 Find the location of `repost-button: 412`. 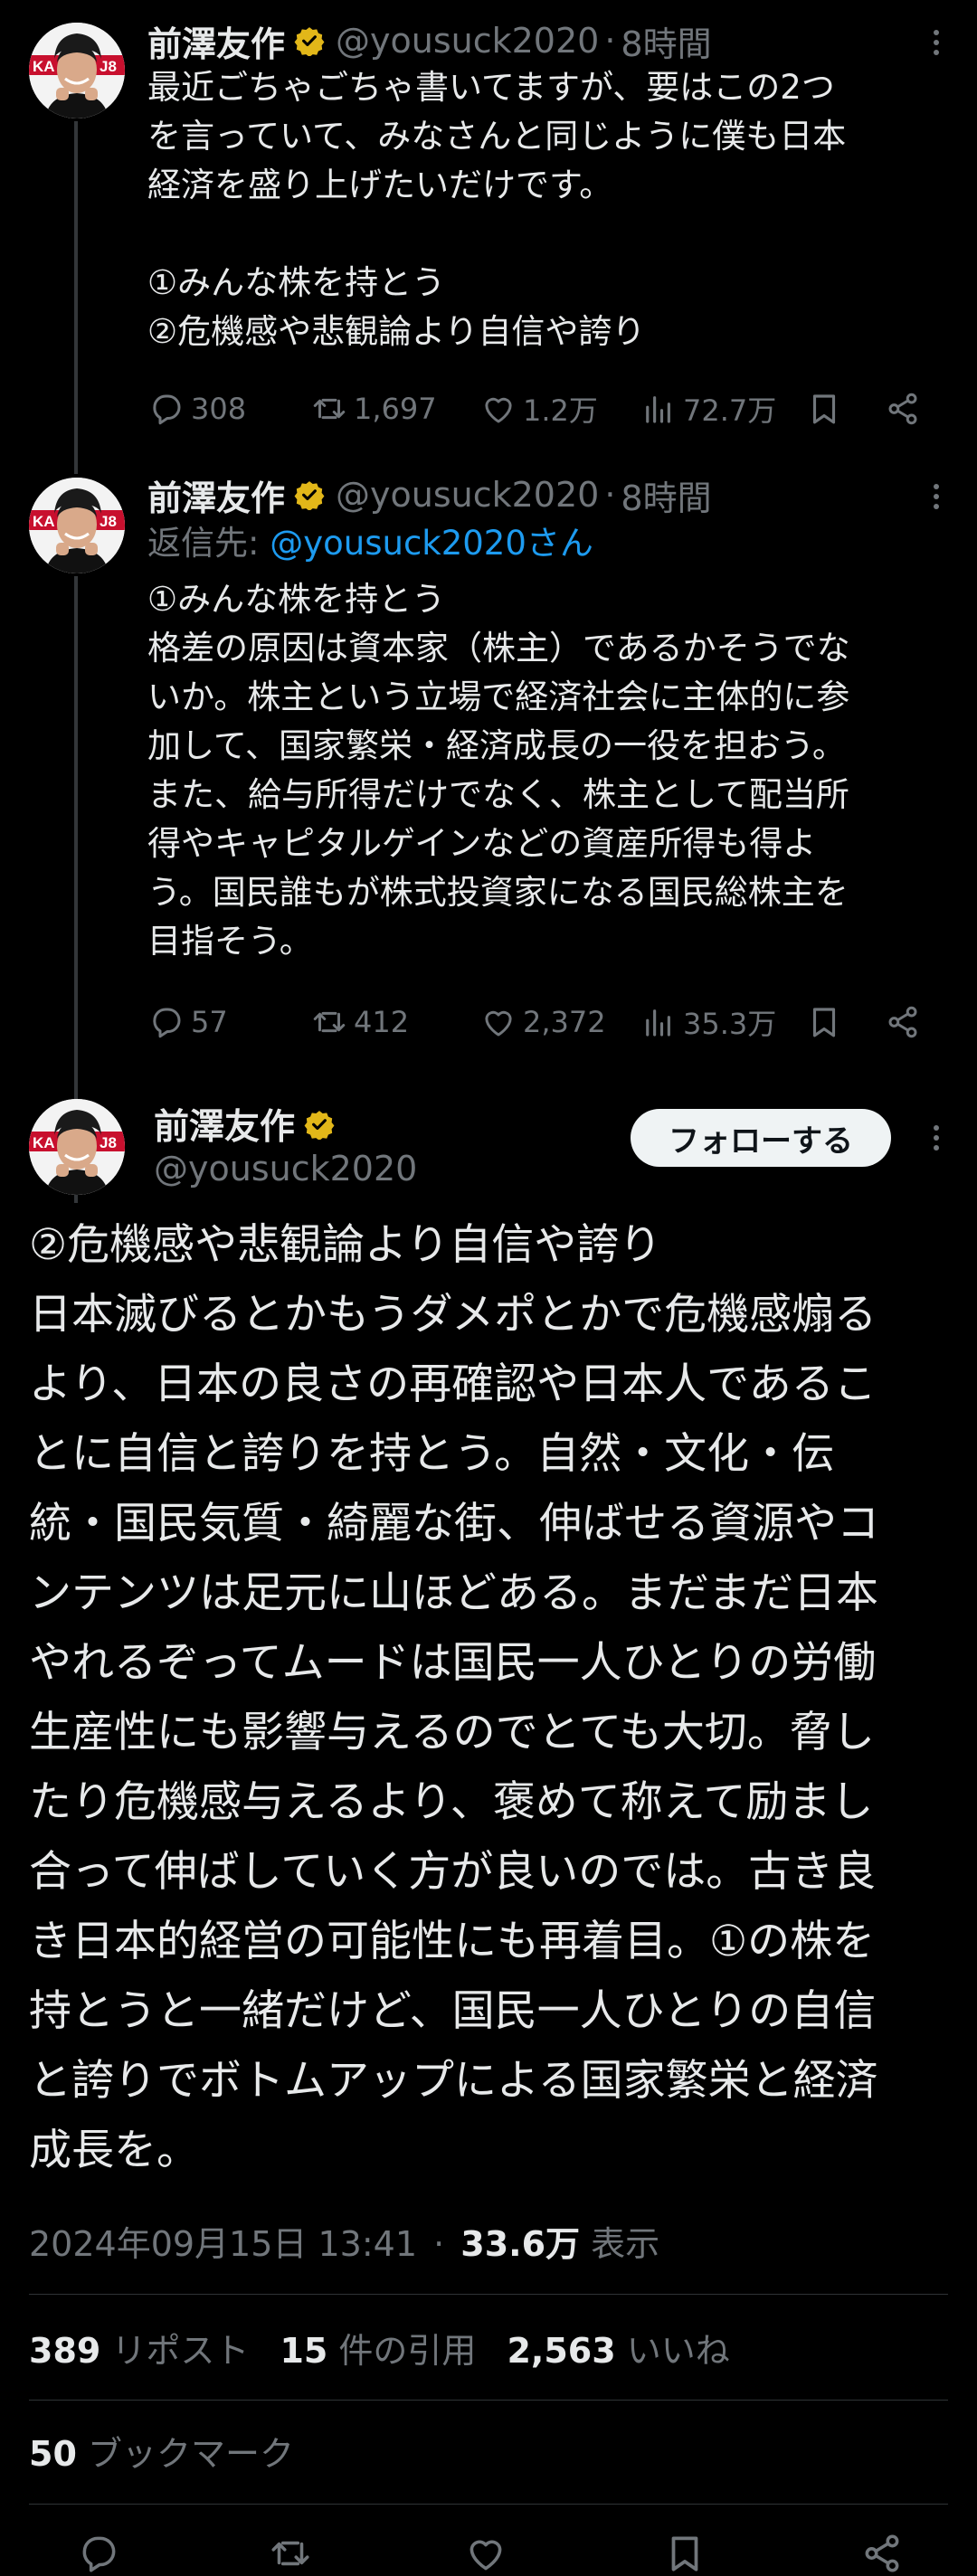

repost-button: 412 is located at coordinates (359, 1022).